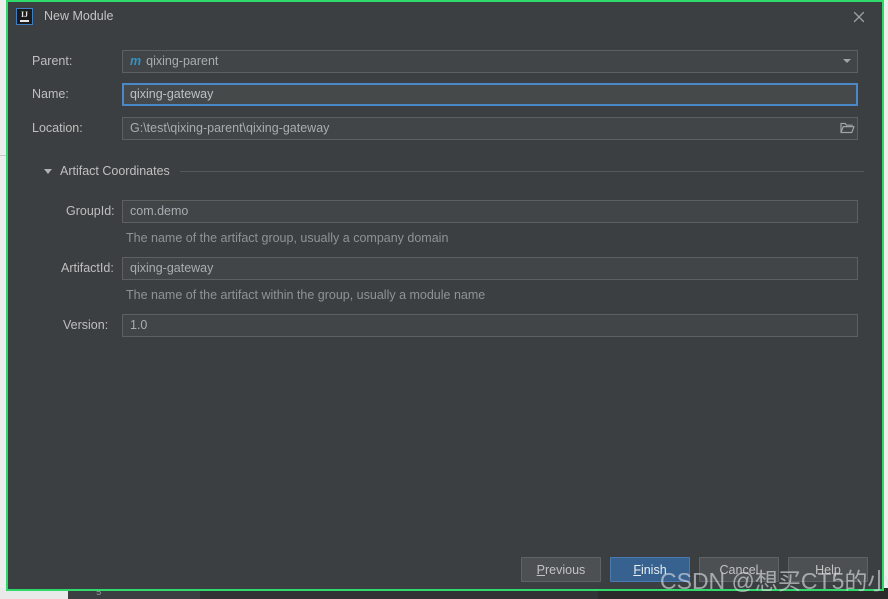 The width and height of the screenshot is (888, 599). I want to click on dialog-title: New Module, so click(79, 16).